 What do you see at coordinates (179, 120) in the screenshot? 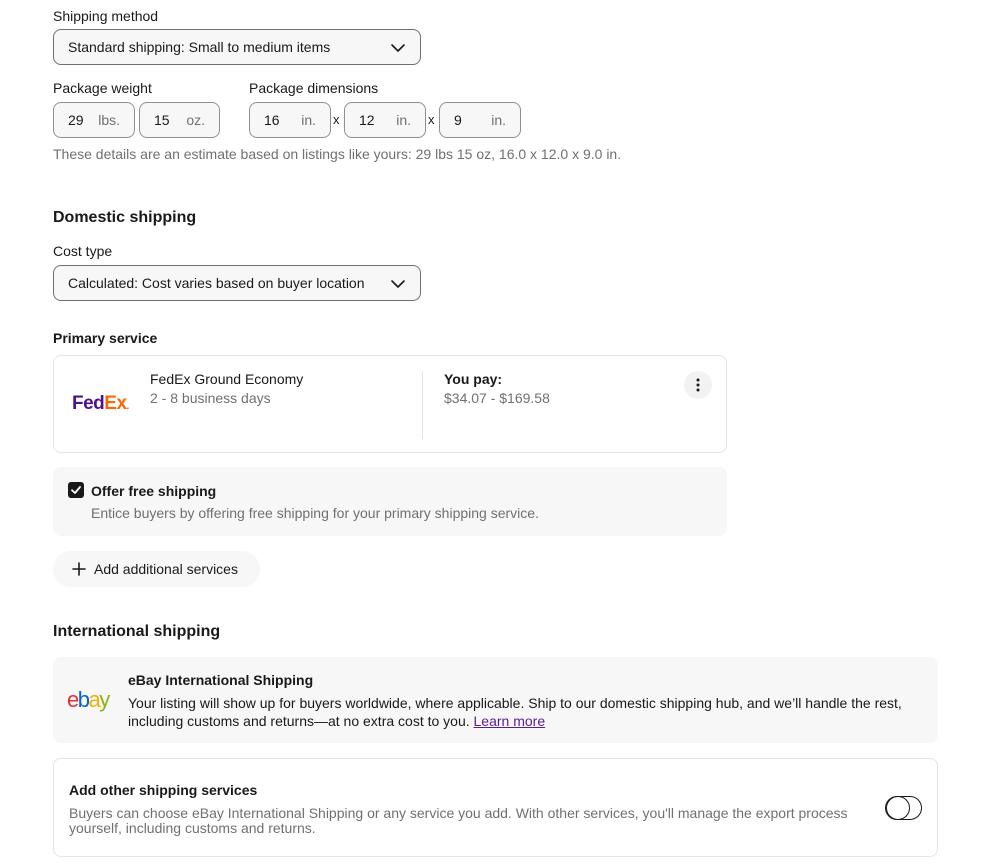
I see `weight-oz-input: 15 oz.` at bounding box center [179, 120].